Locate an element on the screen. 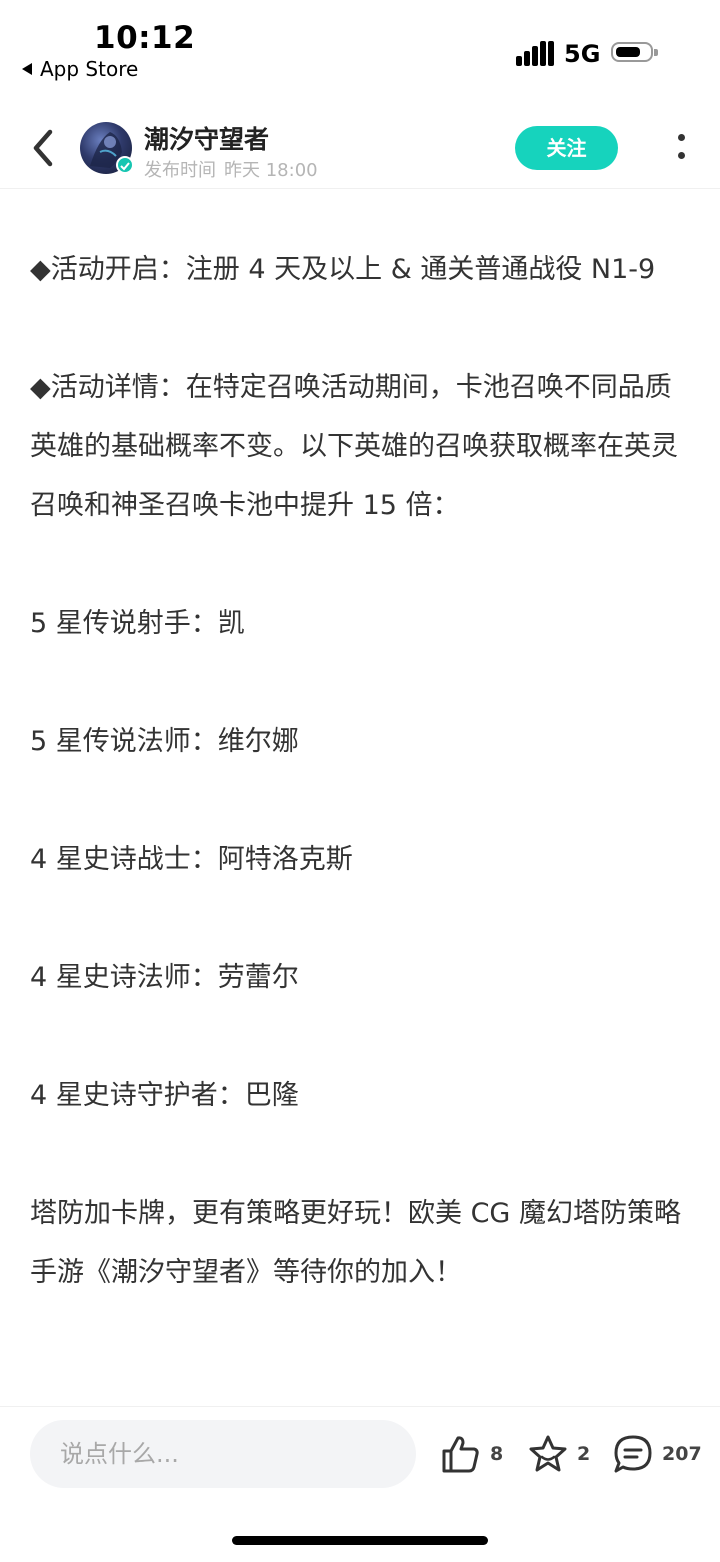  status-bar: 10:12 App Store 5G is located at coordinates (360, 46).